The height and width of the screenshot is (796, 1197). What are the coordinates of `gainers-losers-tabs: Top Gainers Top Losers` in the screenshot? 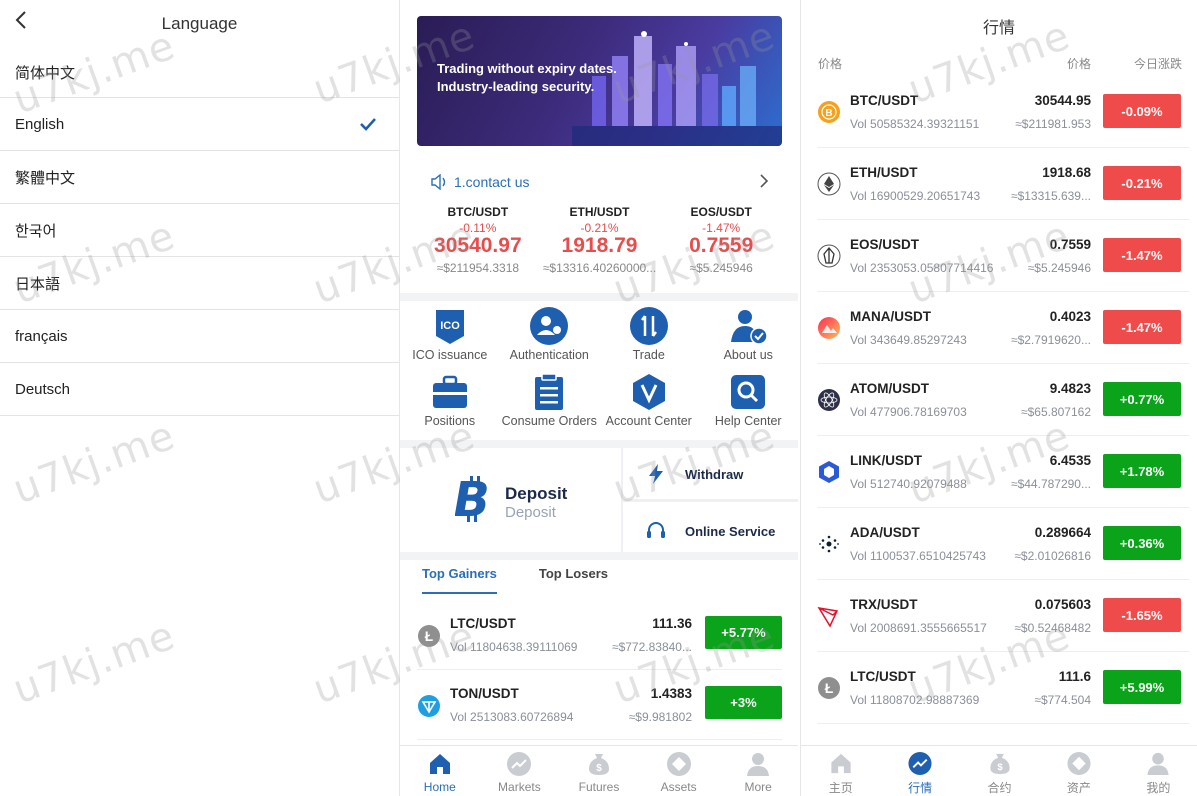 It's located at (536, 580).